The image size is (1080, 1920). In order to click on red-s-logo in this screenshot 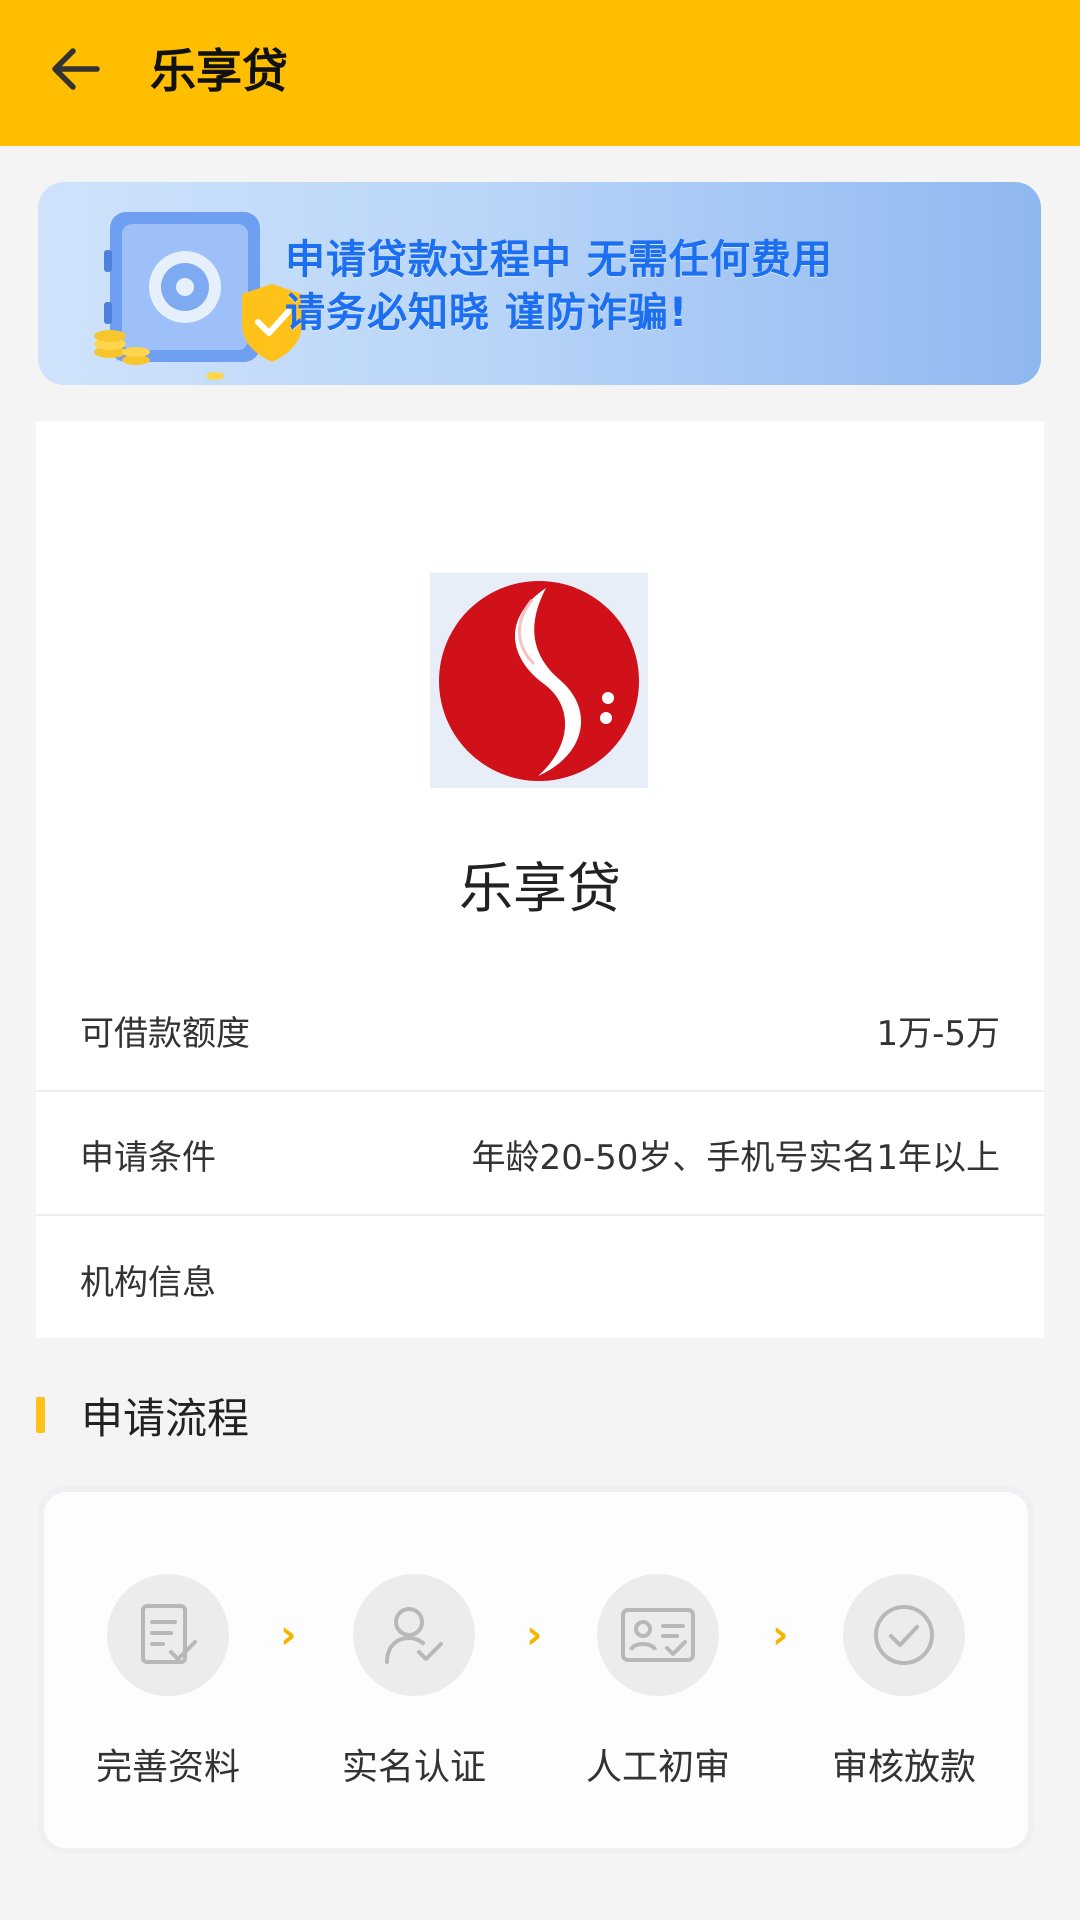, I will do `click(539, 680)`.